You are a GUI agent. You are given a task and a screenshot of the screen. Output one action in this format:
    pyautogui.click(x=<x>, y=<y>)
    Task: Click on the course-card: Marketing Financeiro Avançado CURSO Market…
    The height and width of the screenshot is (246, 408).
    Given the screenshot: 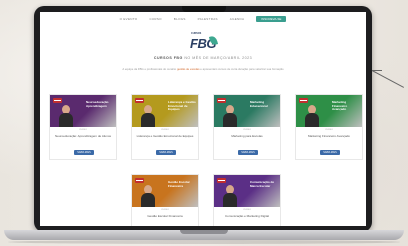 What is the action you would take?
    pyautogui.click(x=329, y=127)
    